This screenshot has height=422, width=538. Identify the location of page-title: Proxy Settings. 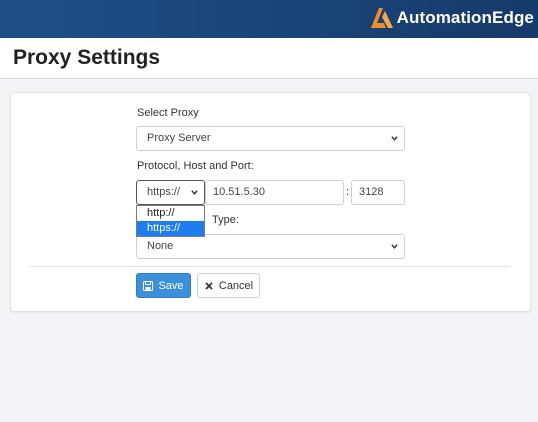
(87, 57).